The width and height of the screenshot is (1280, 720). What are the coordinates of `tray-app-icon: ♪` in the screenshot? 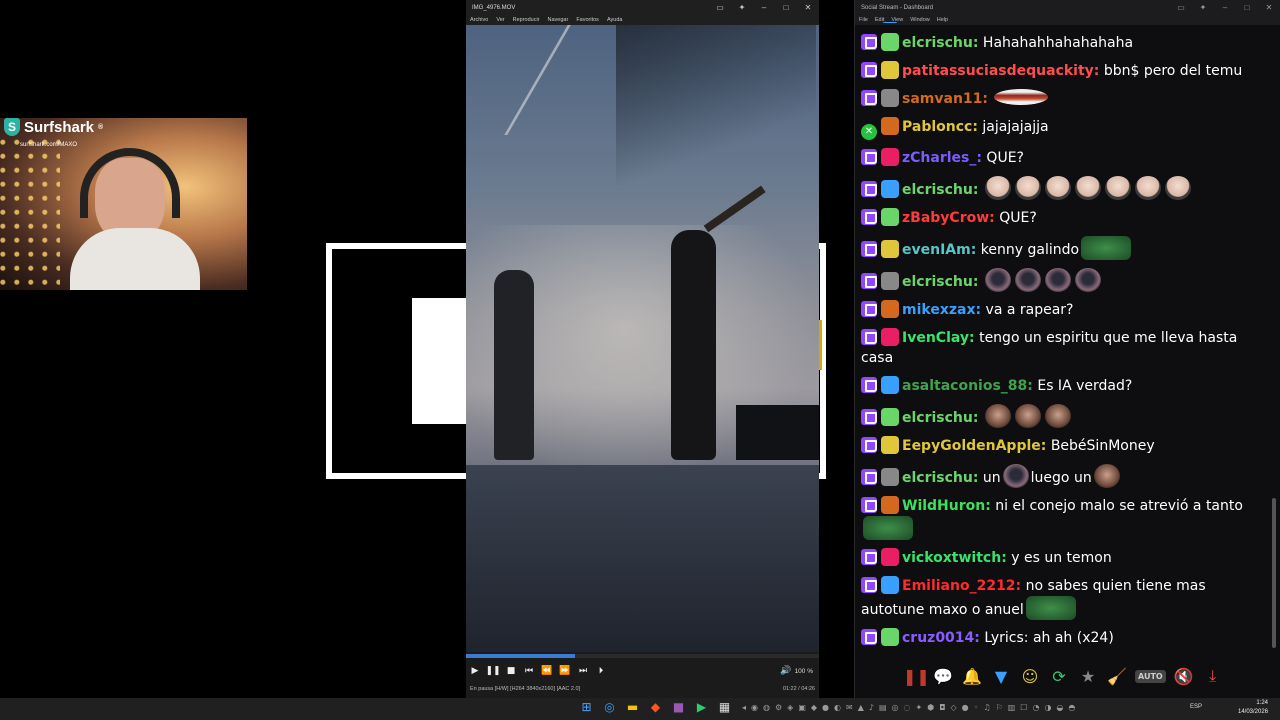 It's located at (871, 707).